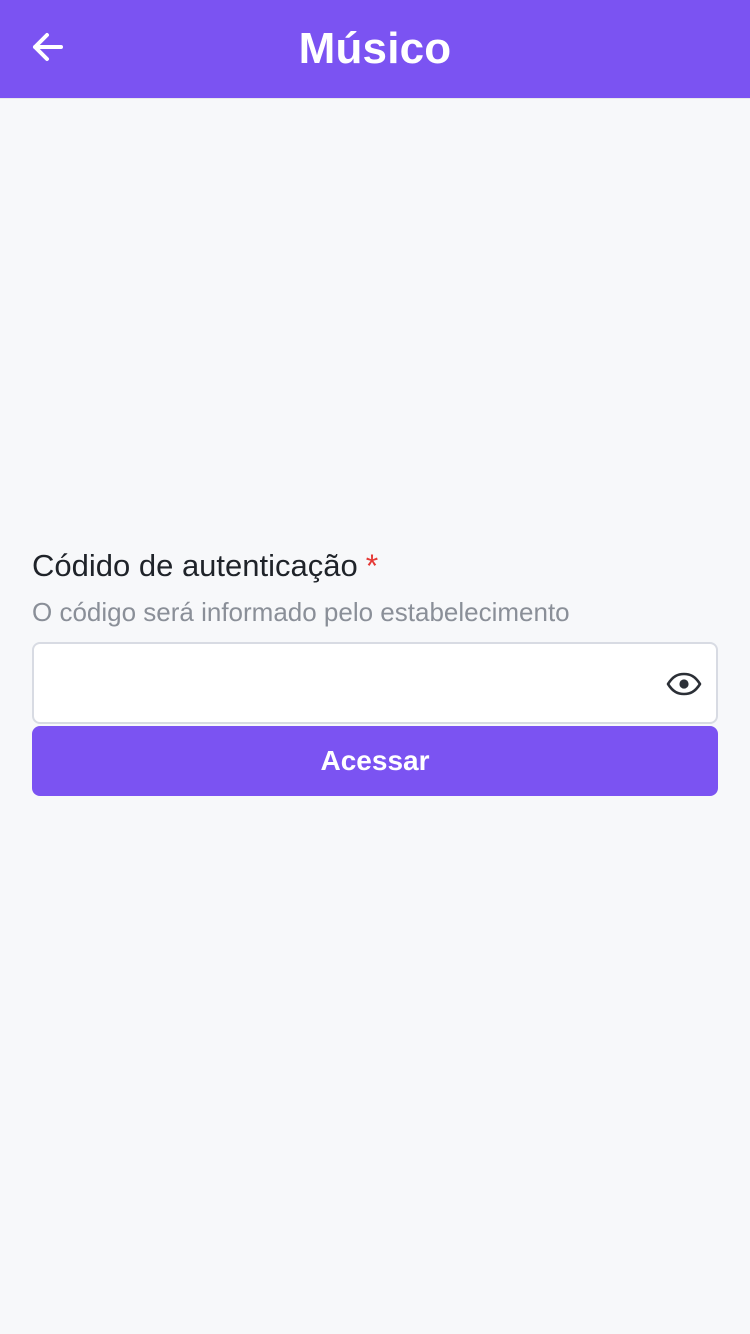 This screenshot has width=750, height=1334. What do you see at coordinates (354, 685) in the screenshot?
I see `auth-code-input` at bounding box center [354, 685].